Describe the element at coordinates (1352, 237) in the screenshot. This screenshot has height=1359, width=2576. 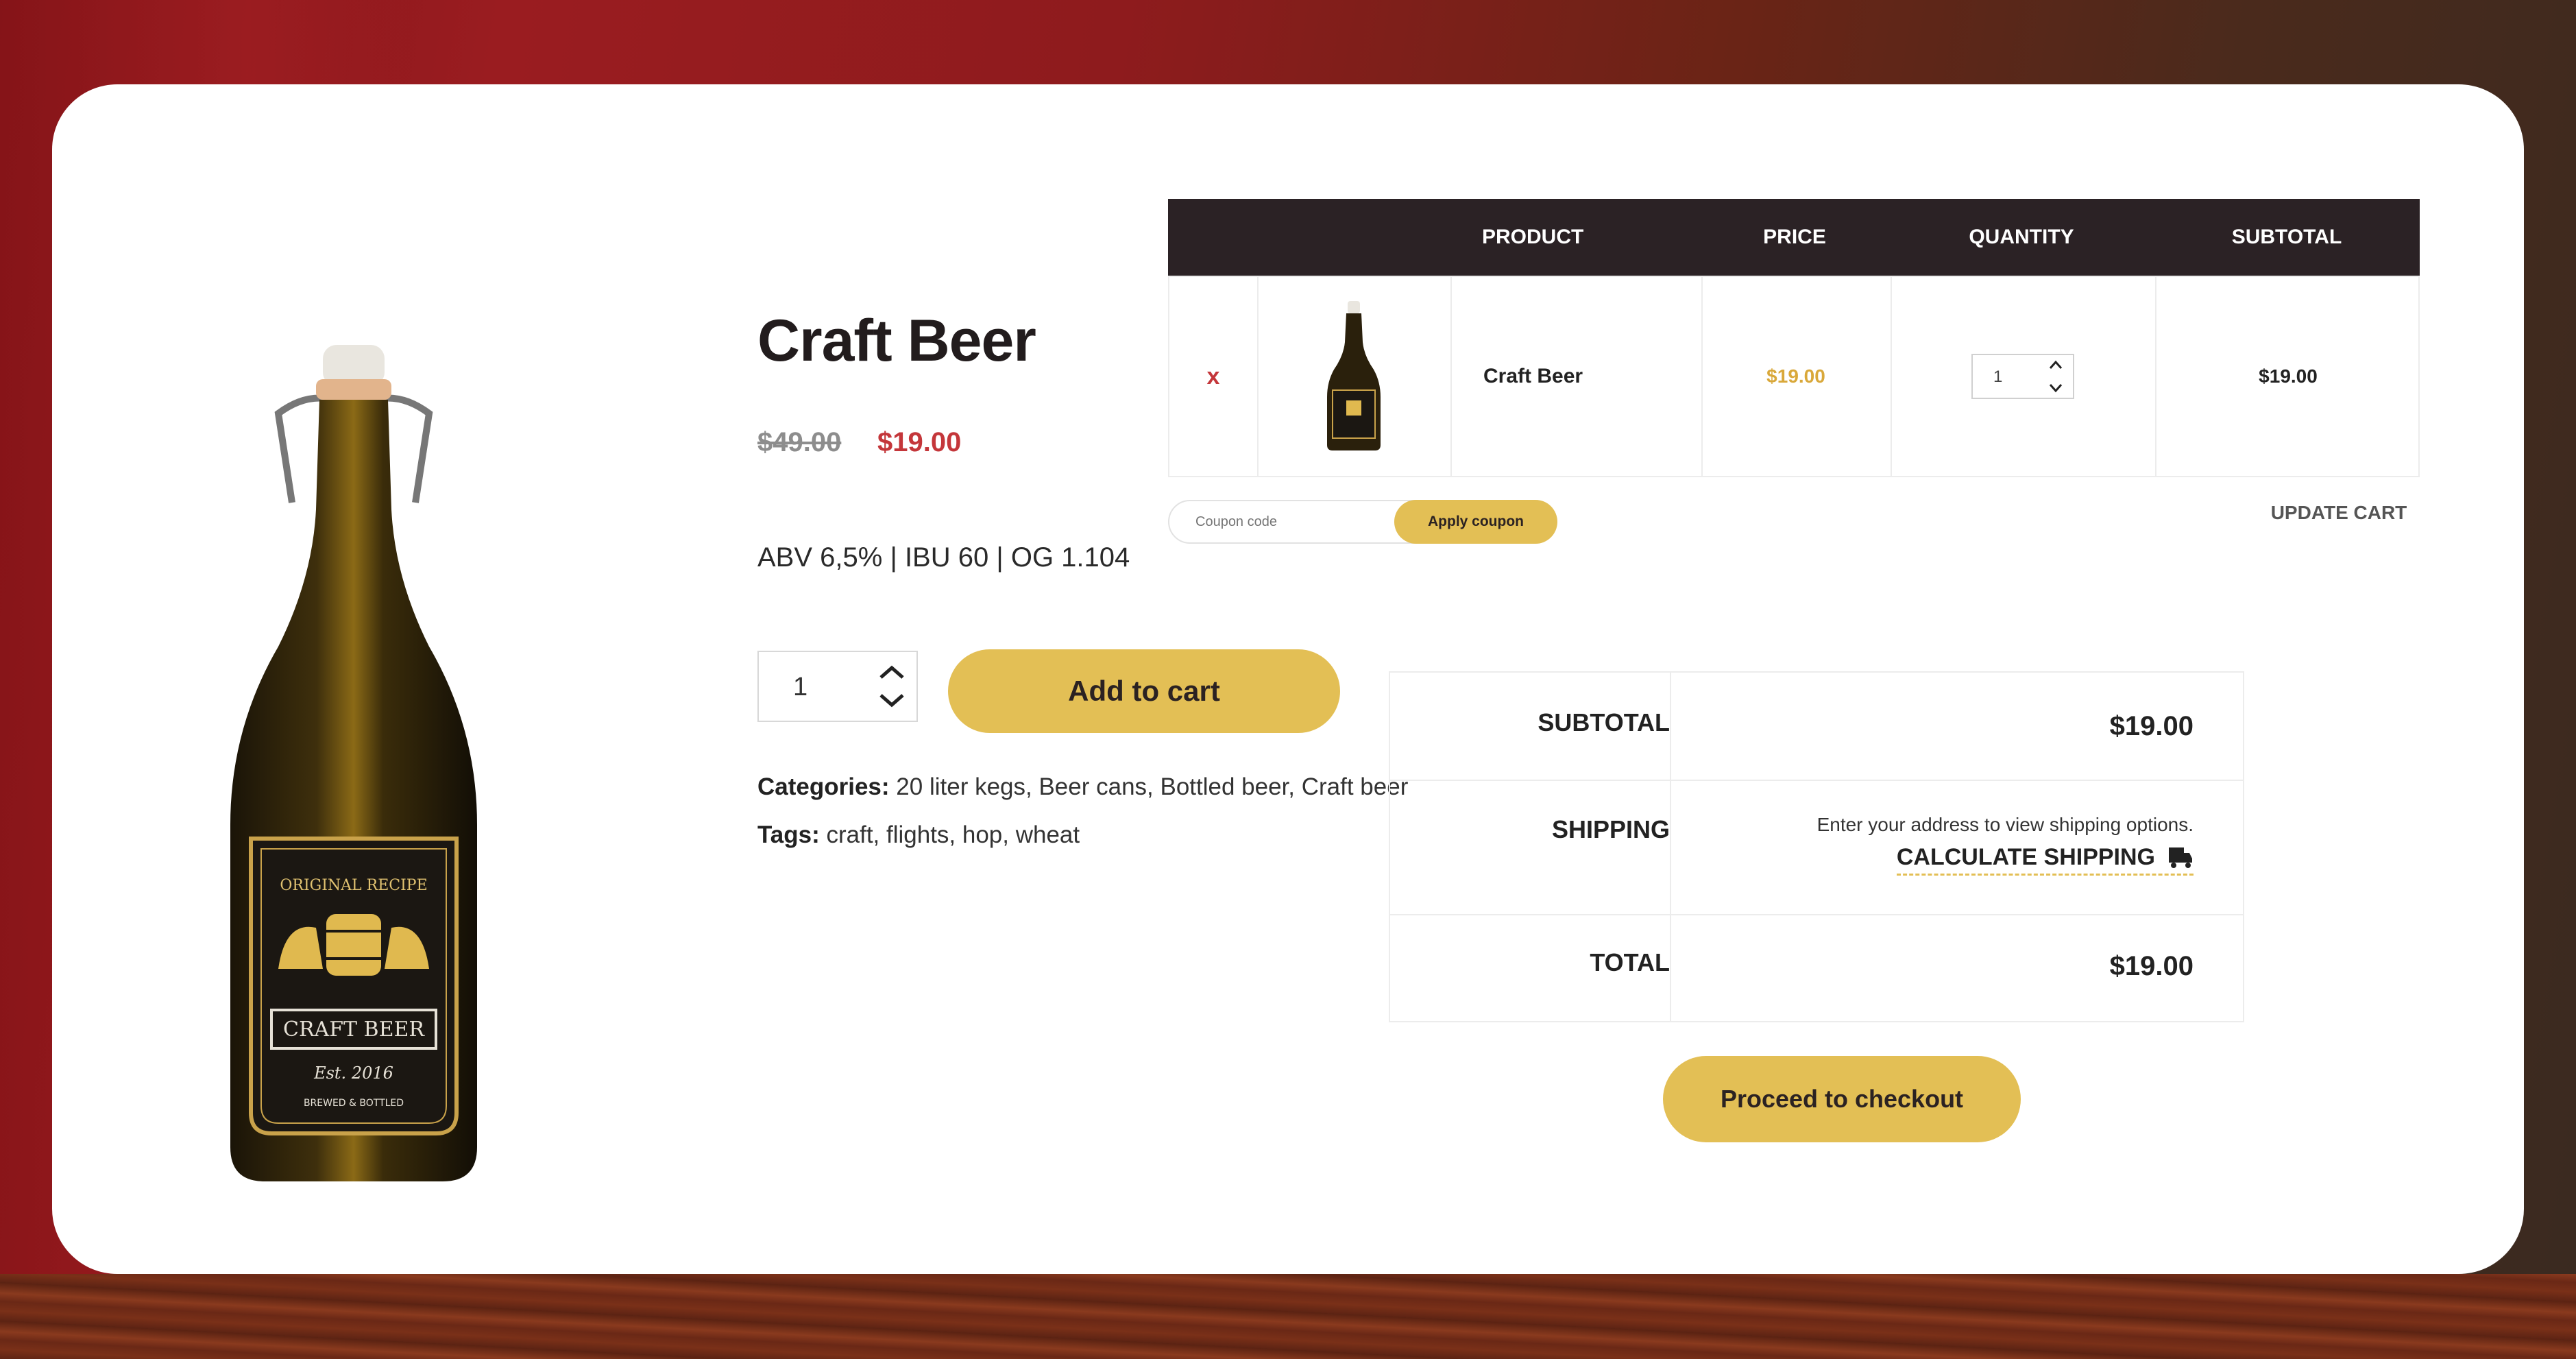
I see `cart-header-thumb` at that location.